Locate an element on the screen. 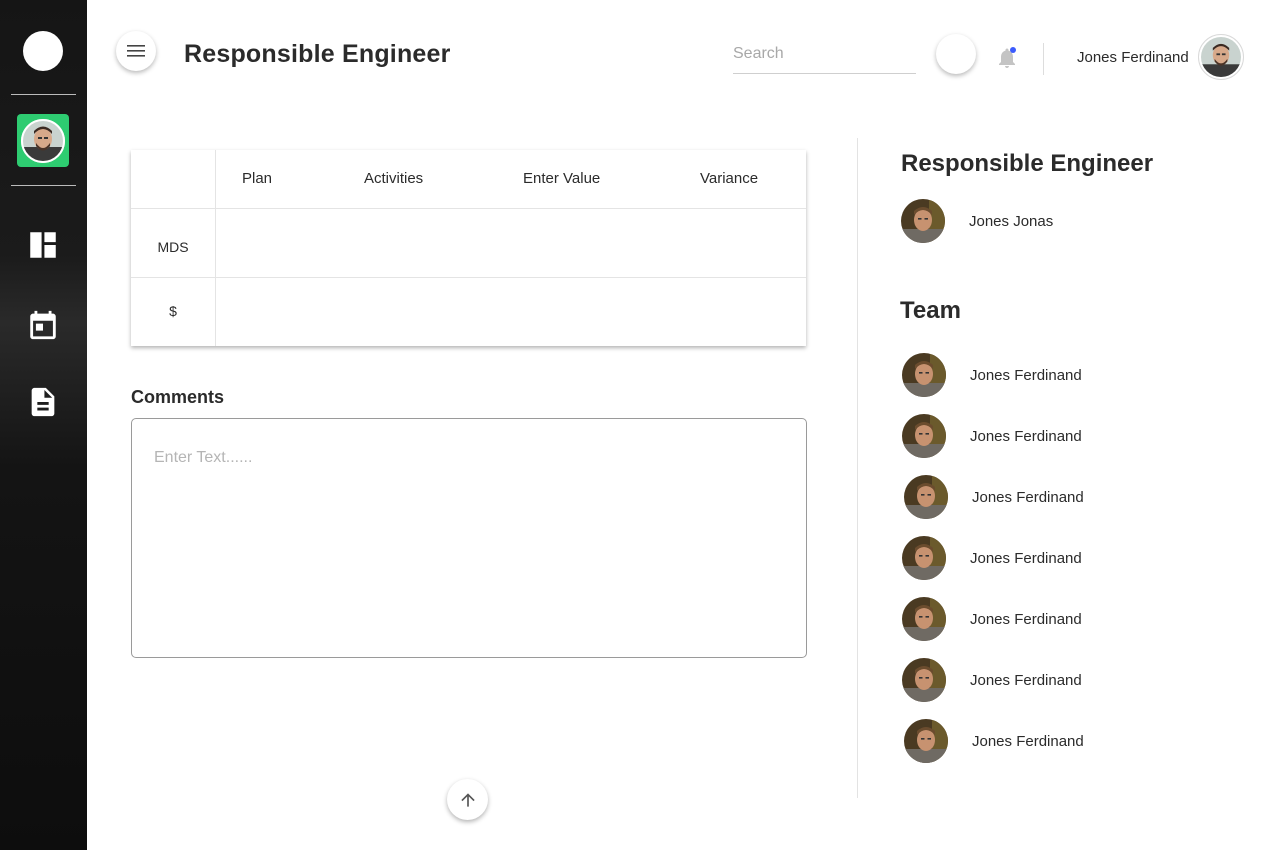 Image resolution: width=1280 pixels, height=850 pixels. hamburger-icon is located at coordinates (136, 51).